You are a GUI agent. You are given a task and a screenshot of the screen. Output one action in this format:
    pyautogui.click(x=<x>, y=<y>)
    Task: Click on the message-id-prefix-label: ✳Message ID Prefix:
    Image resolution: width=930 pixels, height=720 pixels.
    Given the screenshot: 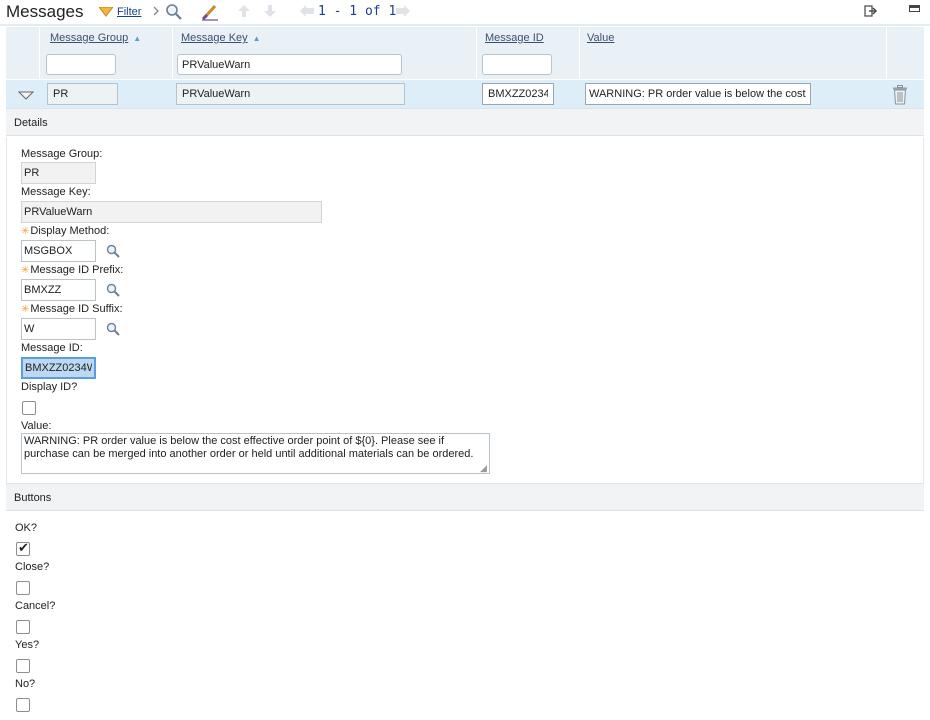 What is the action you would take?
    pyautogui.click(x=72, y=270)
    